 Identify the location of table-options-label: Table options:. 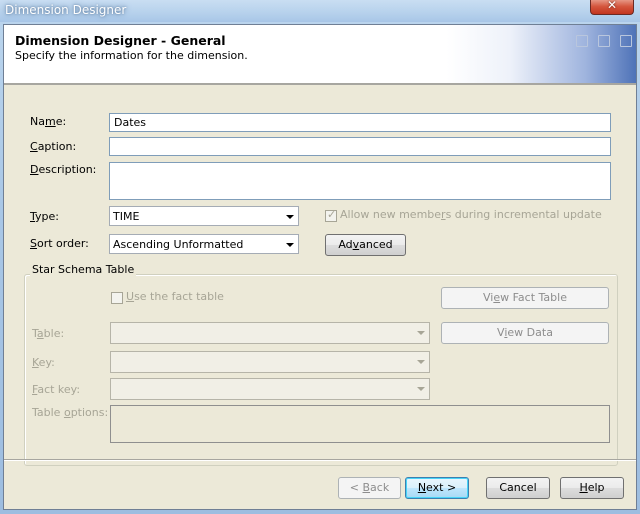
(70, 412).